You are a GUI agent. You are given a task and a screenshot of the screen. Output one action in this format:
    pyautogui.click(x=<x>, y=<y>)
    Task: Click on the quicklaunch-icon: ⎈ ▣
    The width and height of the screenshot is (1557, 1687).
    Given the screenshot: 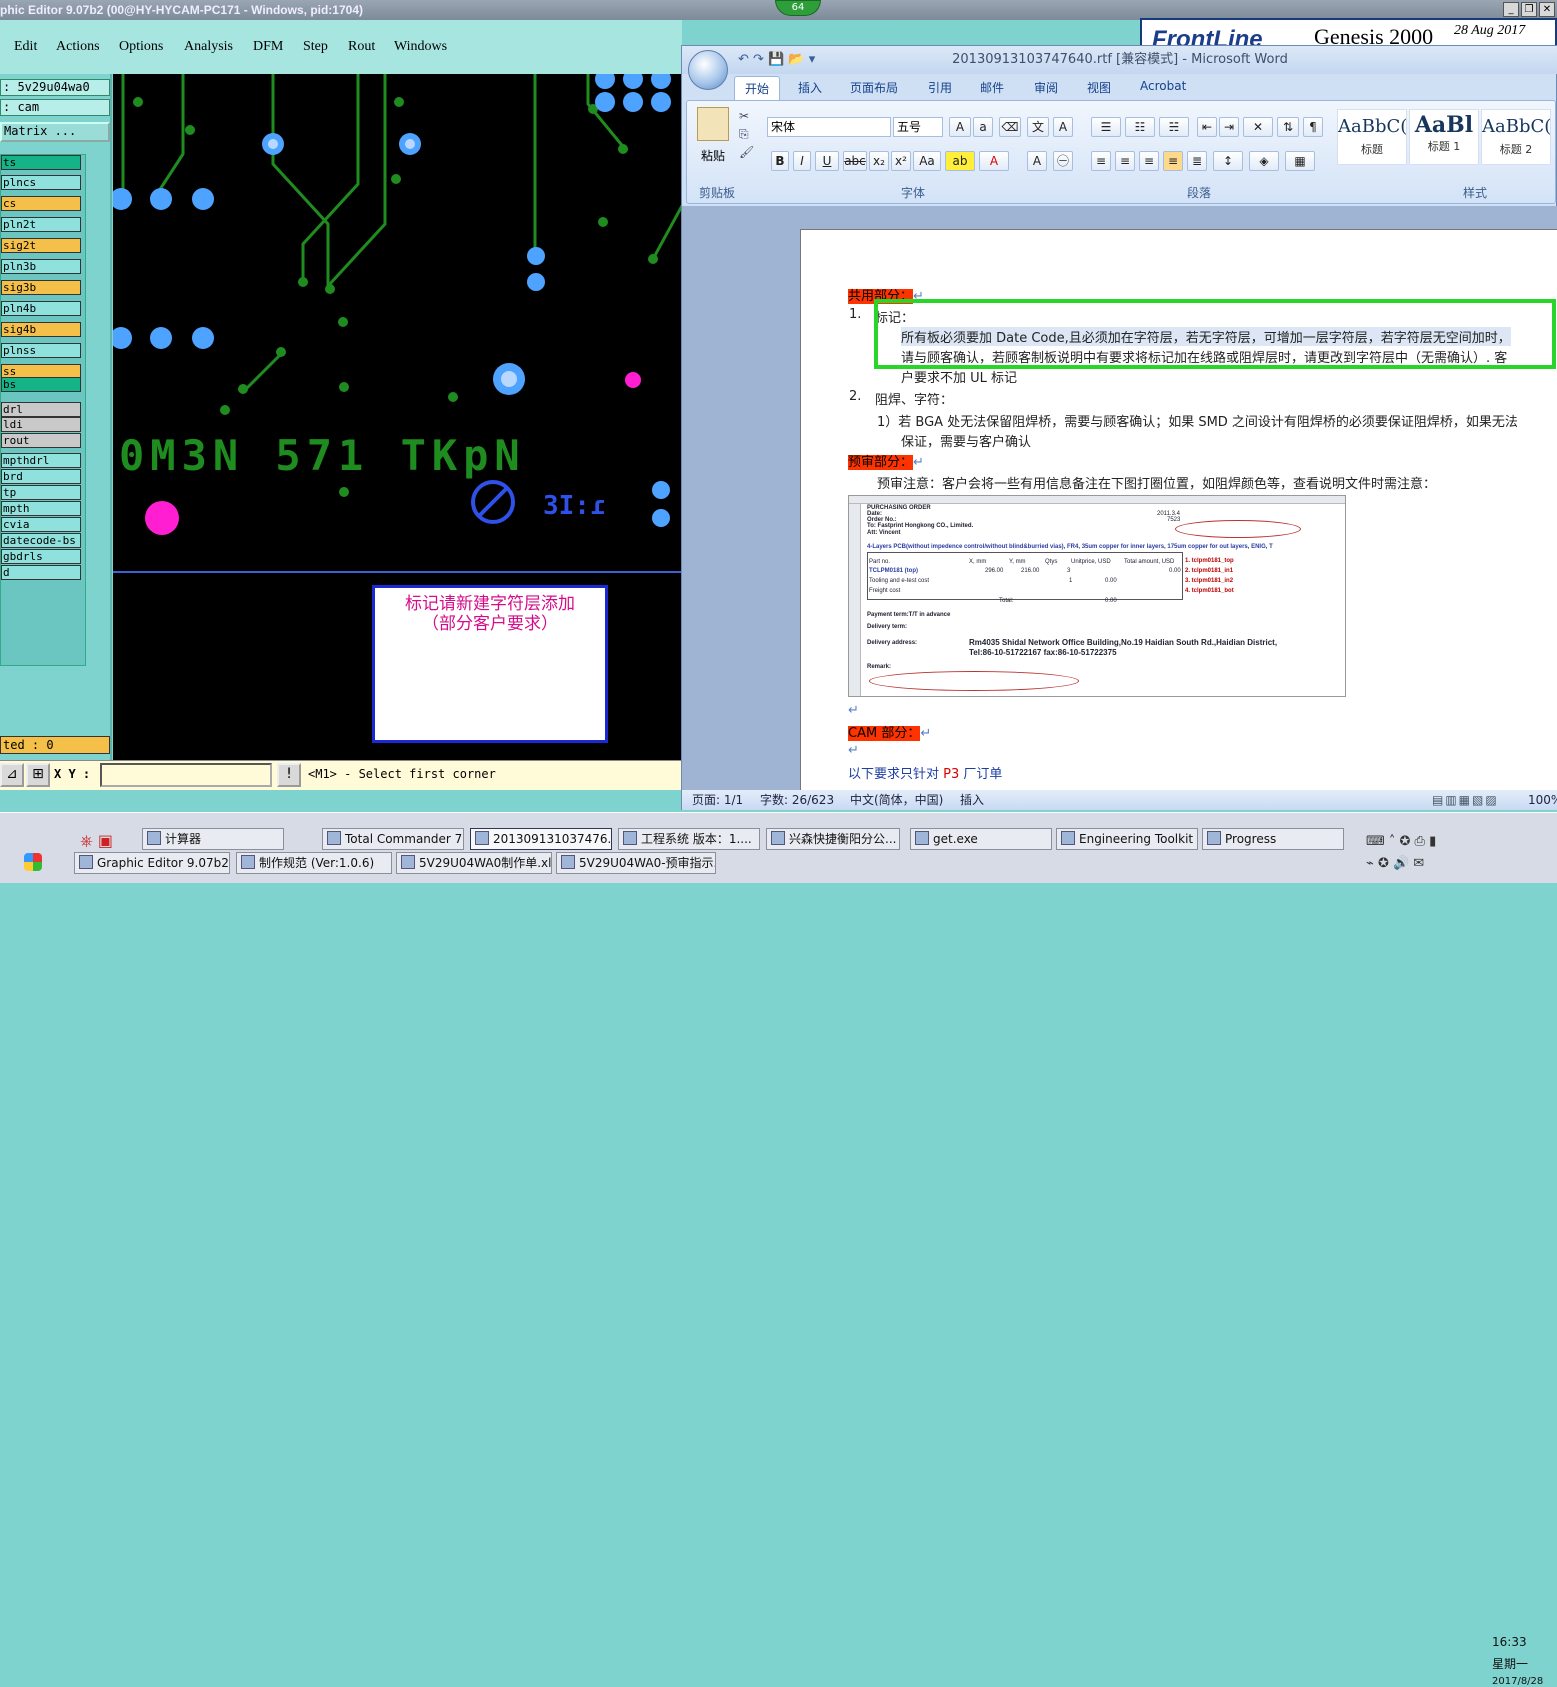 What is the action you would take?
    pyautogui.click(x=96, y=841)
    